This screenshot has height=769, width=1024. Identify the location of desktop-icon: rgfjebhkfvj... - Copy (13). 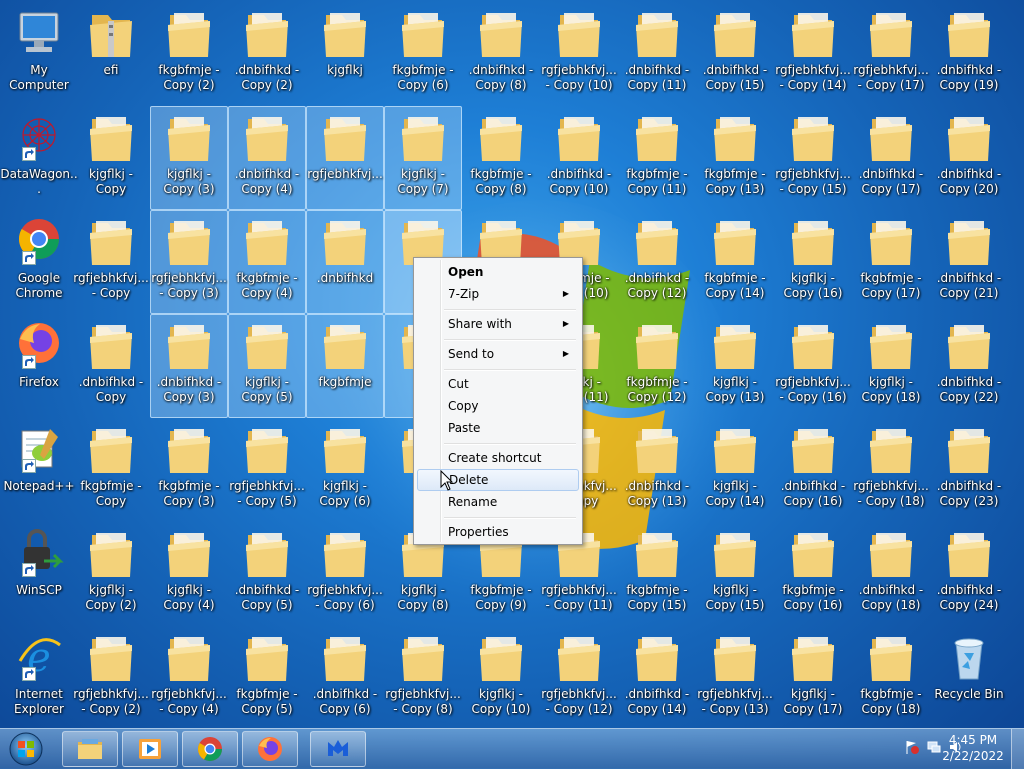
(735, 678).